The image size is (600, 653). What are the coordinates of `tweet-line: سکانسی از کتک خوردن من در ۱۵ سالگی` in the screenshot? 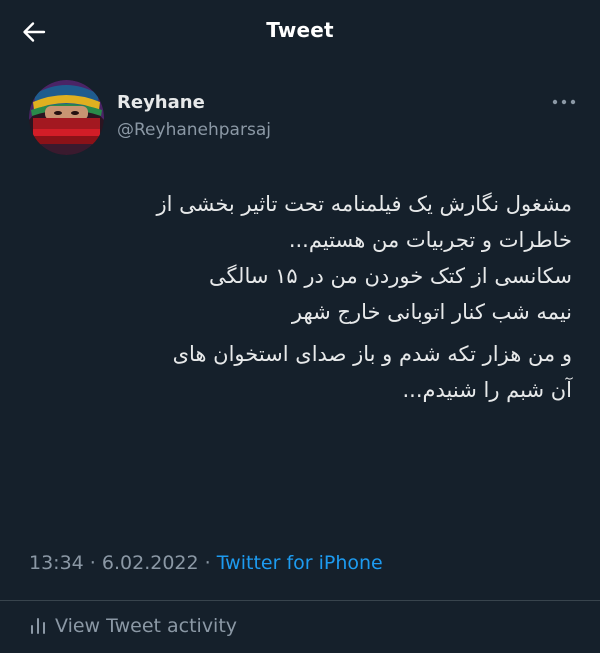 It's located at (390, 276).